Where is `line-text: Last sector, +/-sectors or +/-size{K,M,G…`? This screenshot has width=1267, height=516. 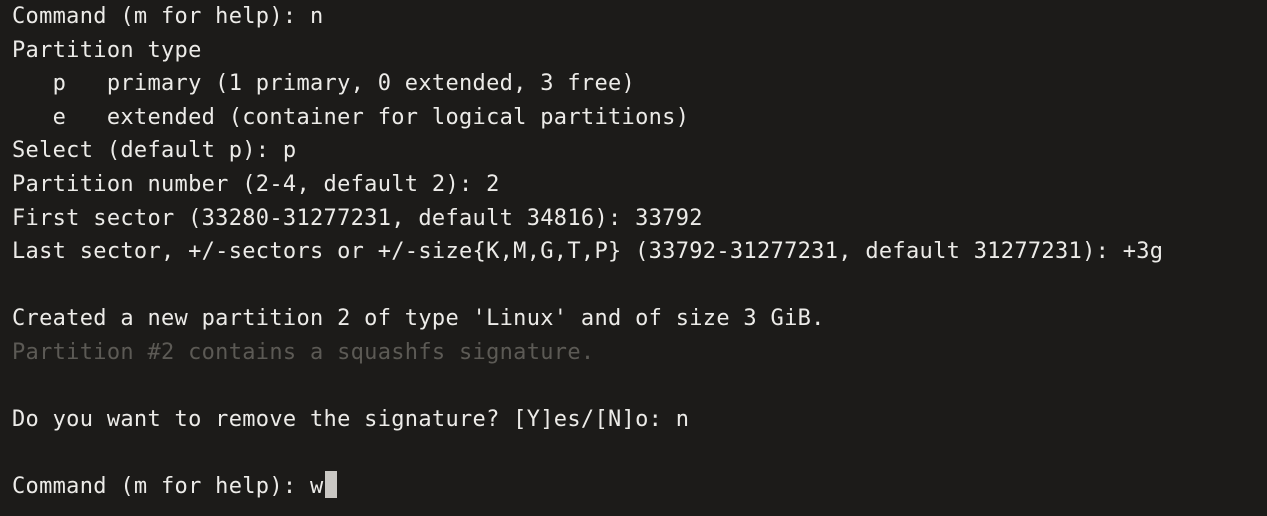 line-text: Last sector, +/-sectors or +/-size{K,M,G… is located at coordinates (588, 252).